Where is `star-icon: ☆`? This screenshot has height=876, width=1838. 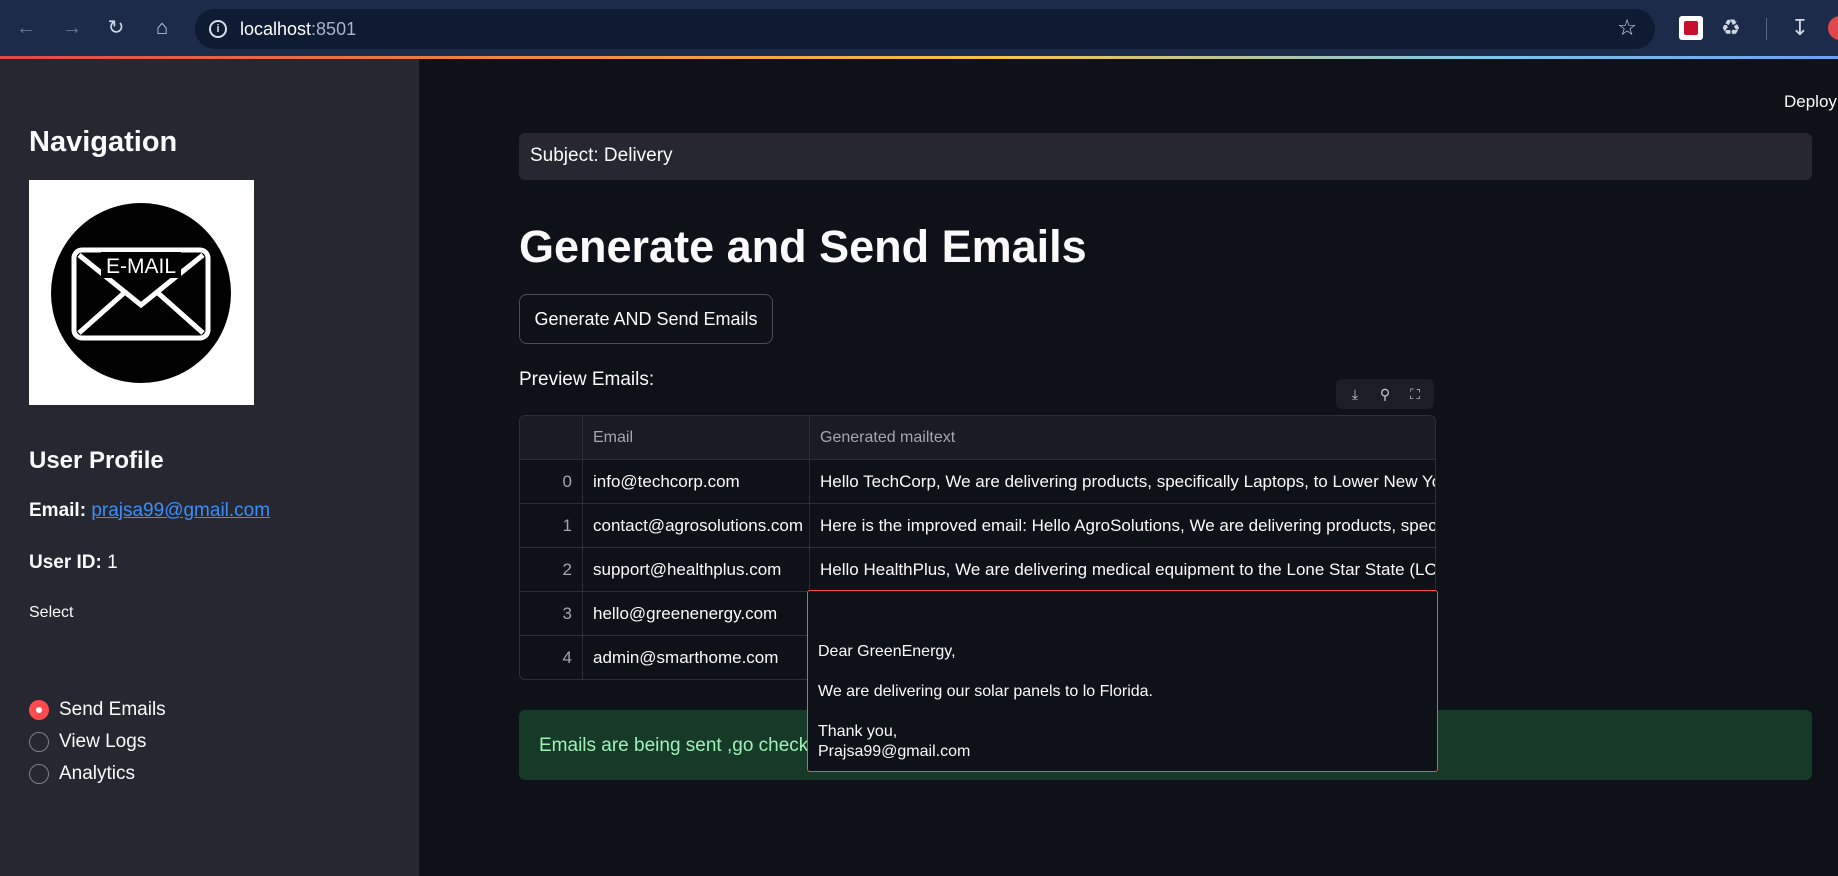
star-icon: ☆ is located at coordinates (1627, 28).